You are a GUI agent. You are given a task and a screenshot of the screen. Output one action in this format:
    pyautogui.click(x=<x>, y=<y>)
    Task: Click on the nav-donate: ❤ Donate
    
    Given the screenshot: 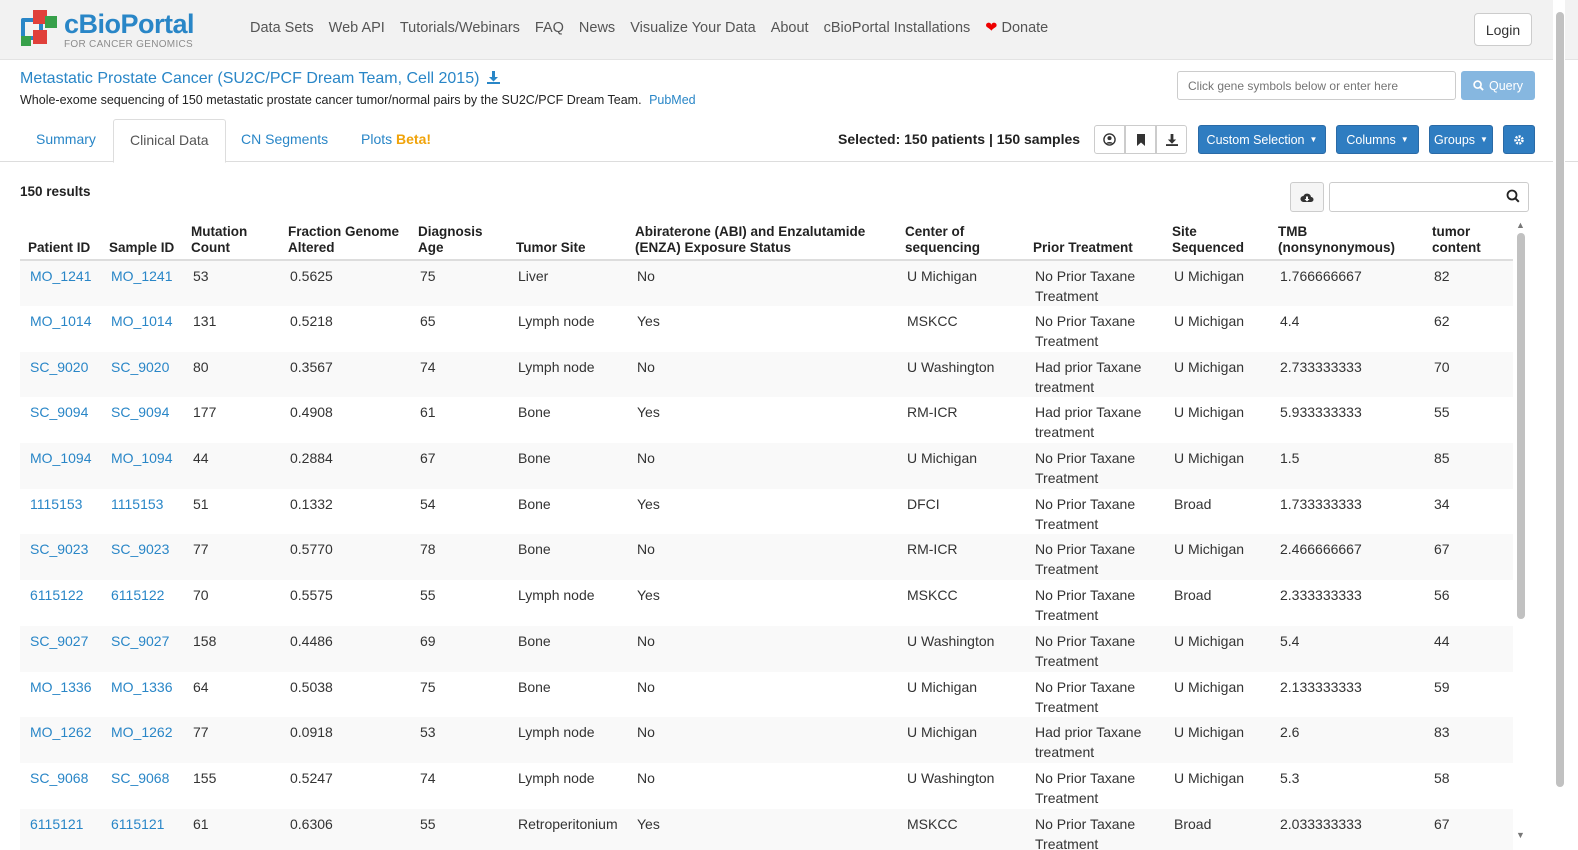 What is the action you would take?
    pyautogui.click(x=1016, y=28)
    